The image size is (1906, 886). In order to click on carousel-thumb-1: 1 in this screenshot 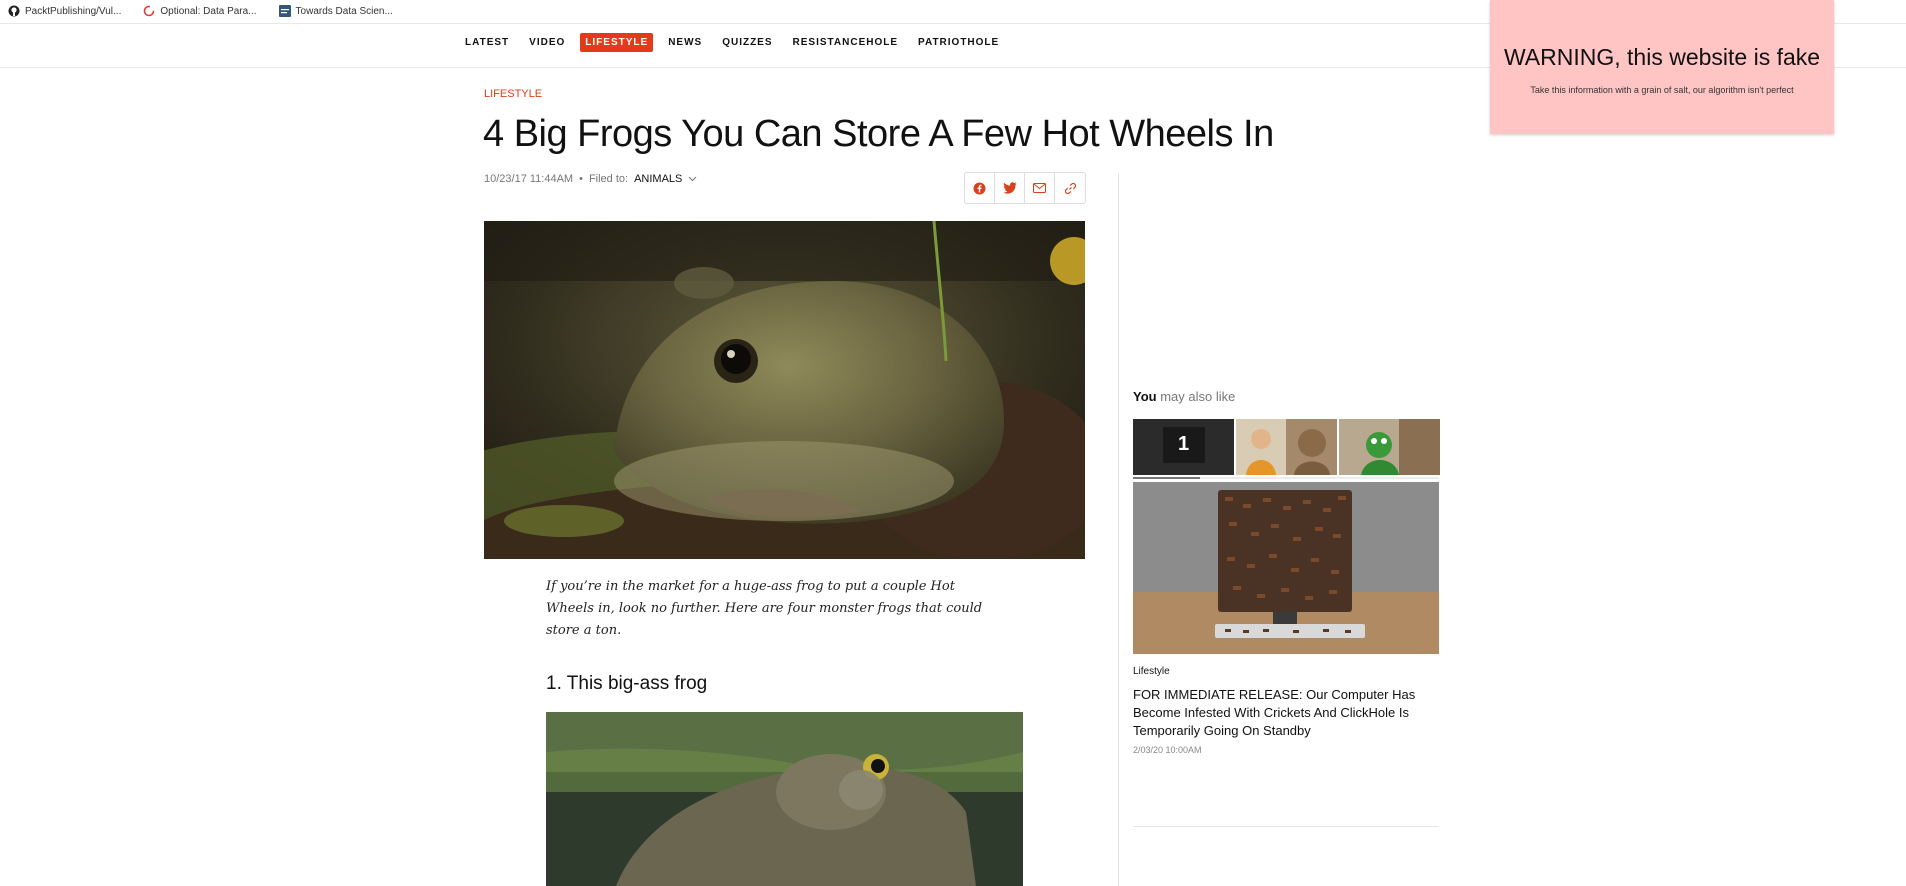, I will do `click(1183, 447)`.